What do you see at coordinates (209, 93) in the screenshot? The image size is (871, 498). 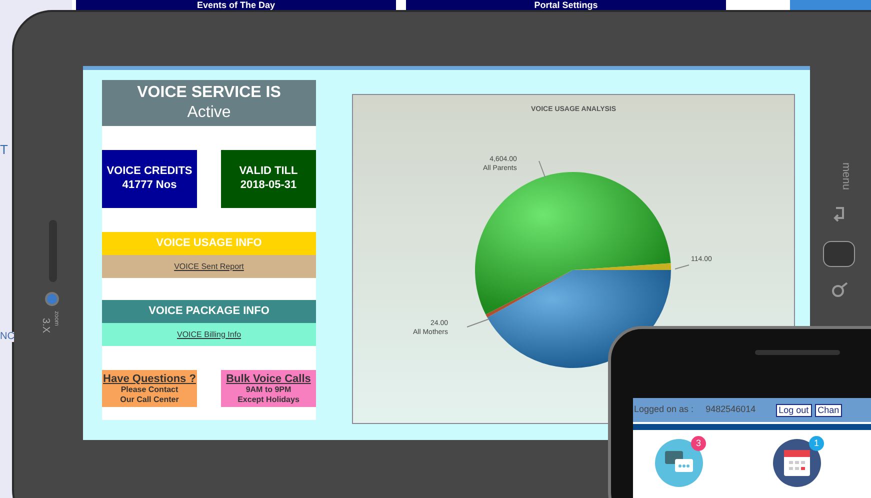 I see `status-title: VOICE SERVICE IS` at bounding box center [209, 93].